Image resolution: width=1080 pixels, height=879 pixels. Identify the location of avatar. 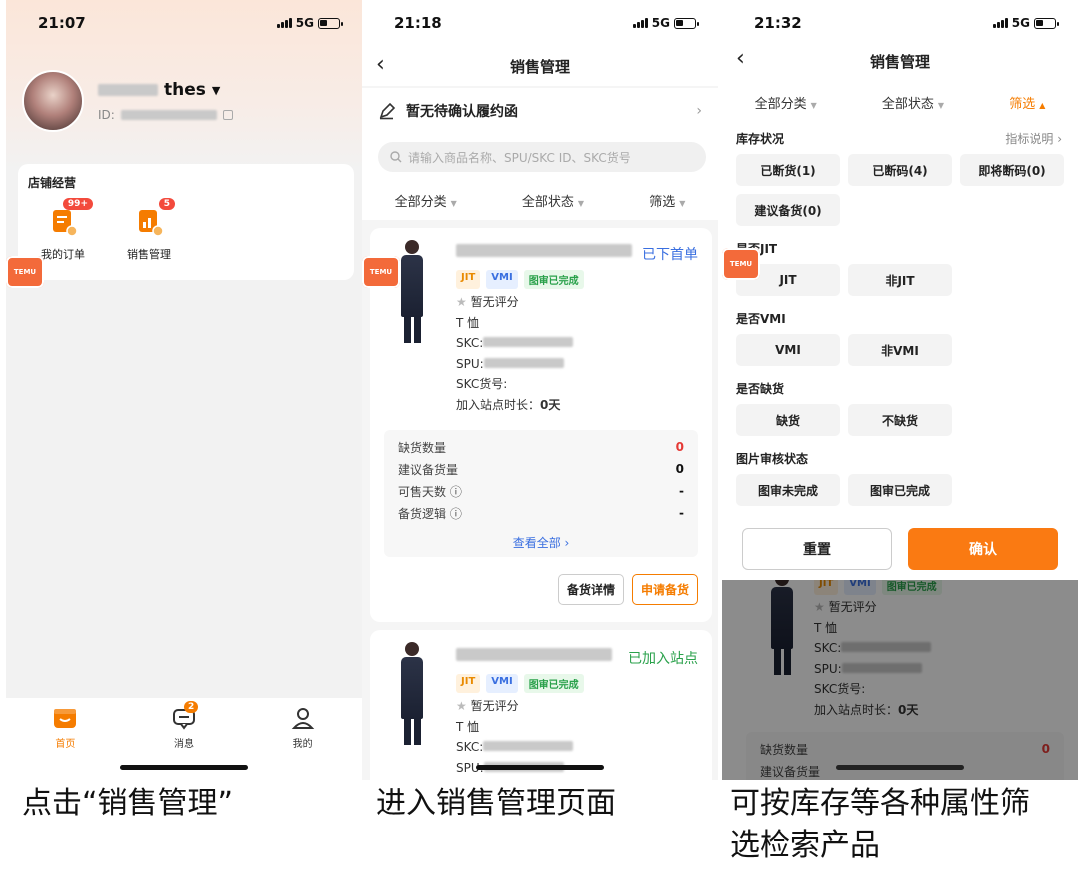
(53, 101).